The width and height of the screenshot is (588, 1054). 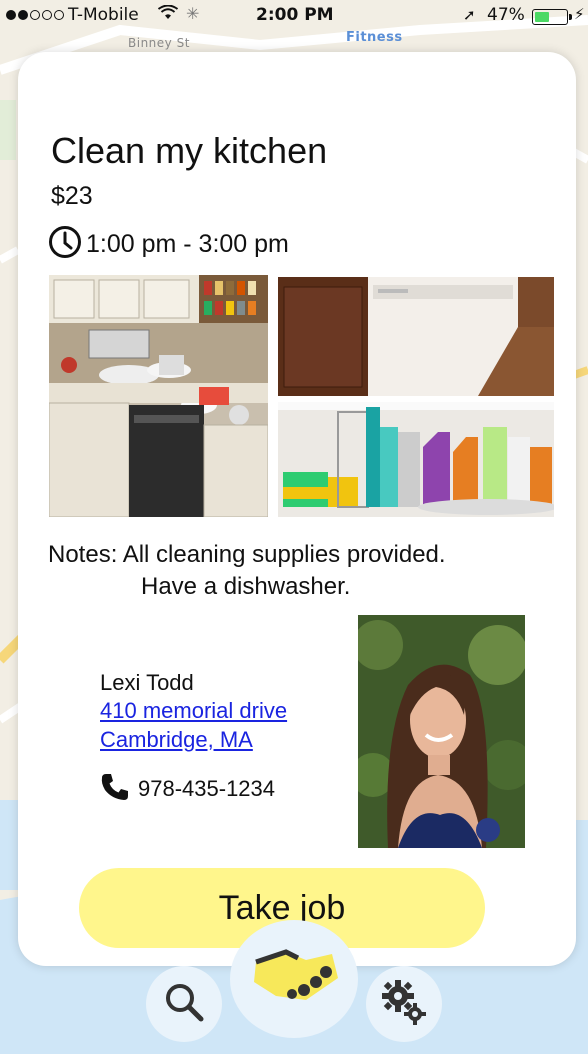 I want to click on carrier-name: T-Mobile, so click(x=103, y=15).